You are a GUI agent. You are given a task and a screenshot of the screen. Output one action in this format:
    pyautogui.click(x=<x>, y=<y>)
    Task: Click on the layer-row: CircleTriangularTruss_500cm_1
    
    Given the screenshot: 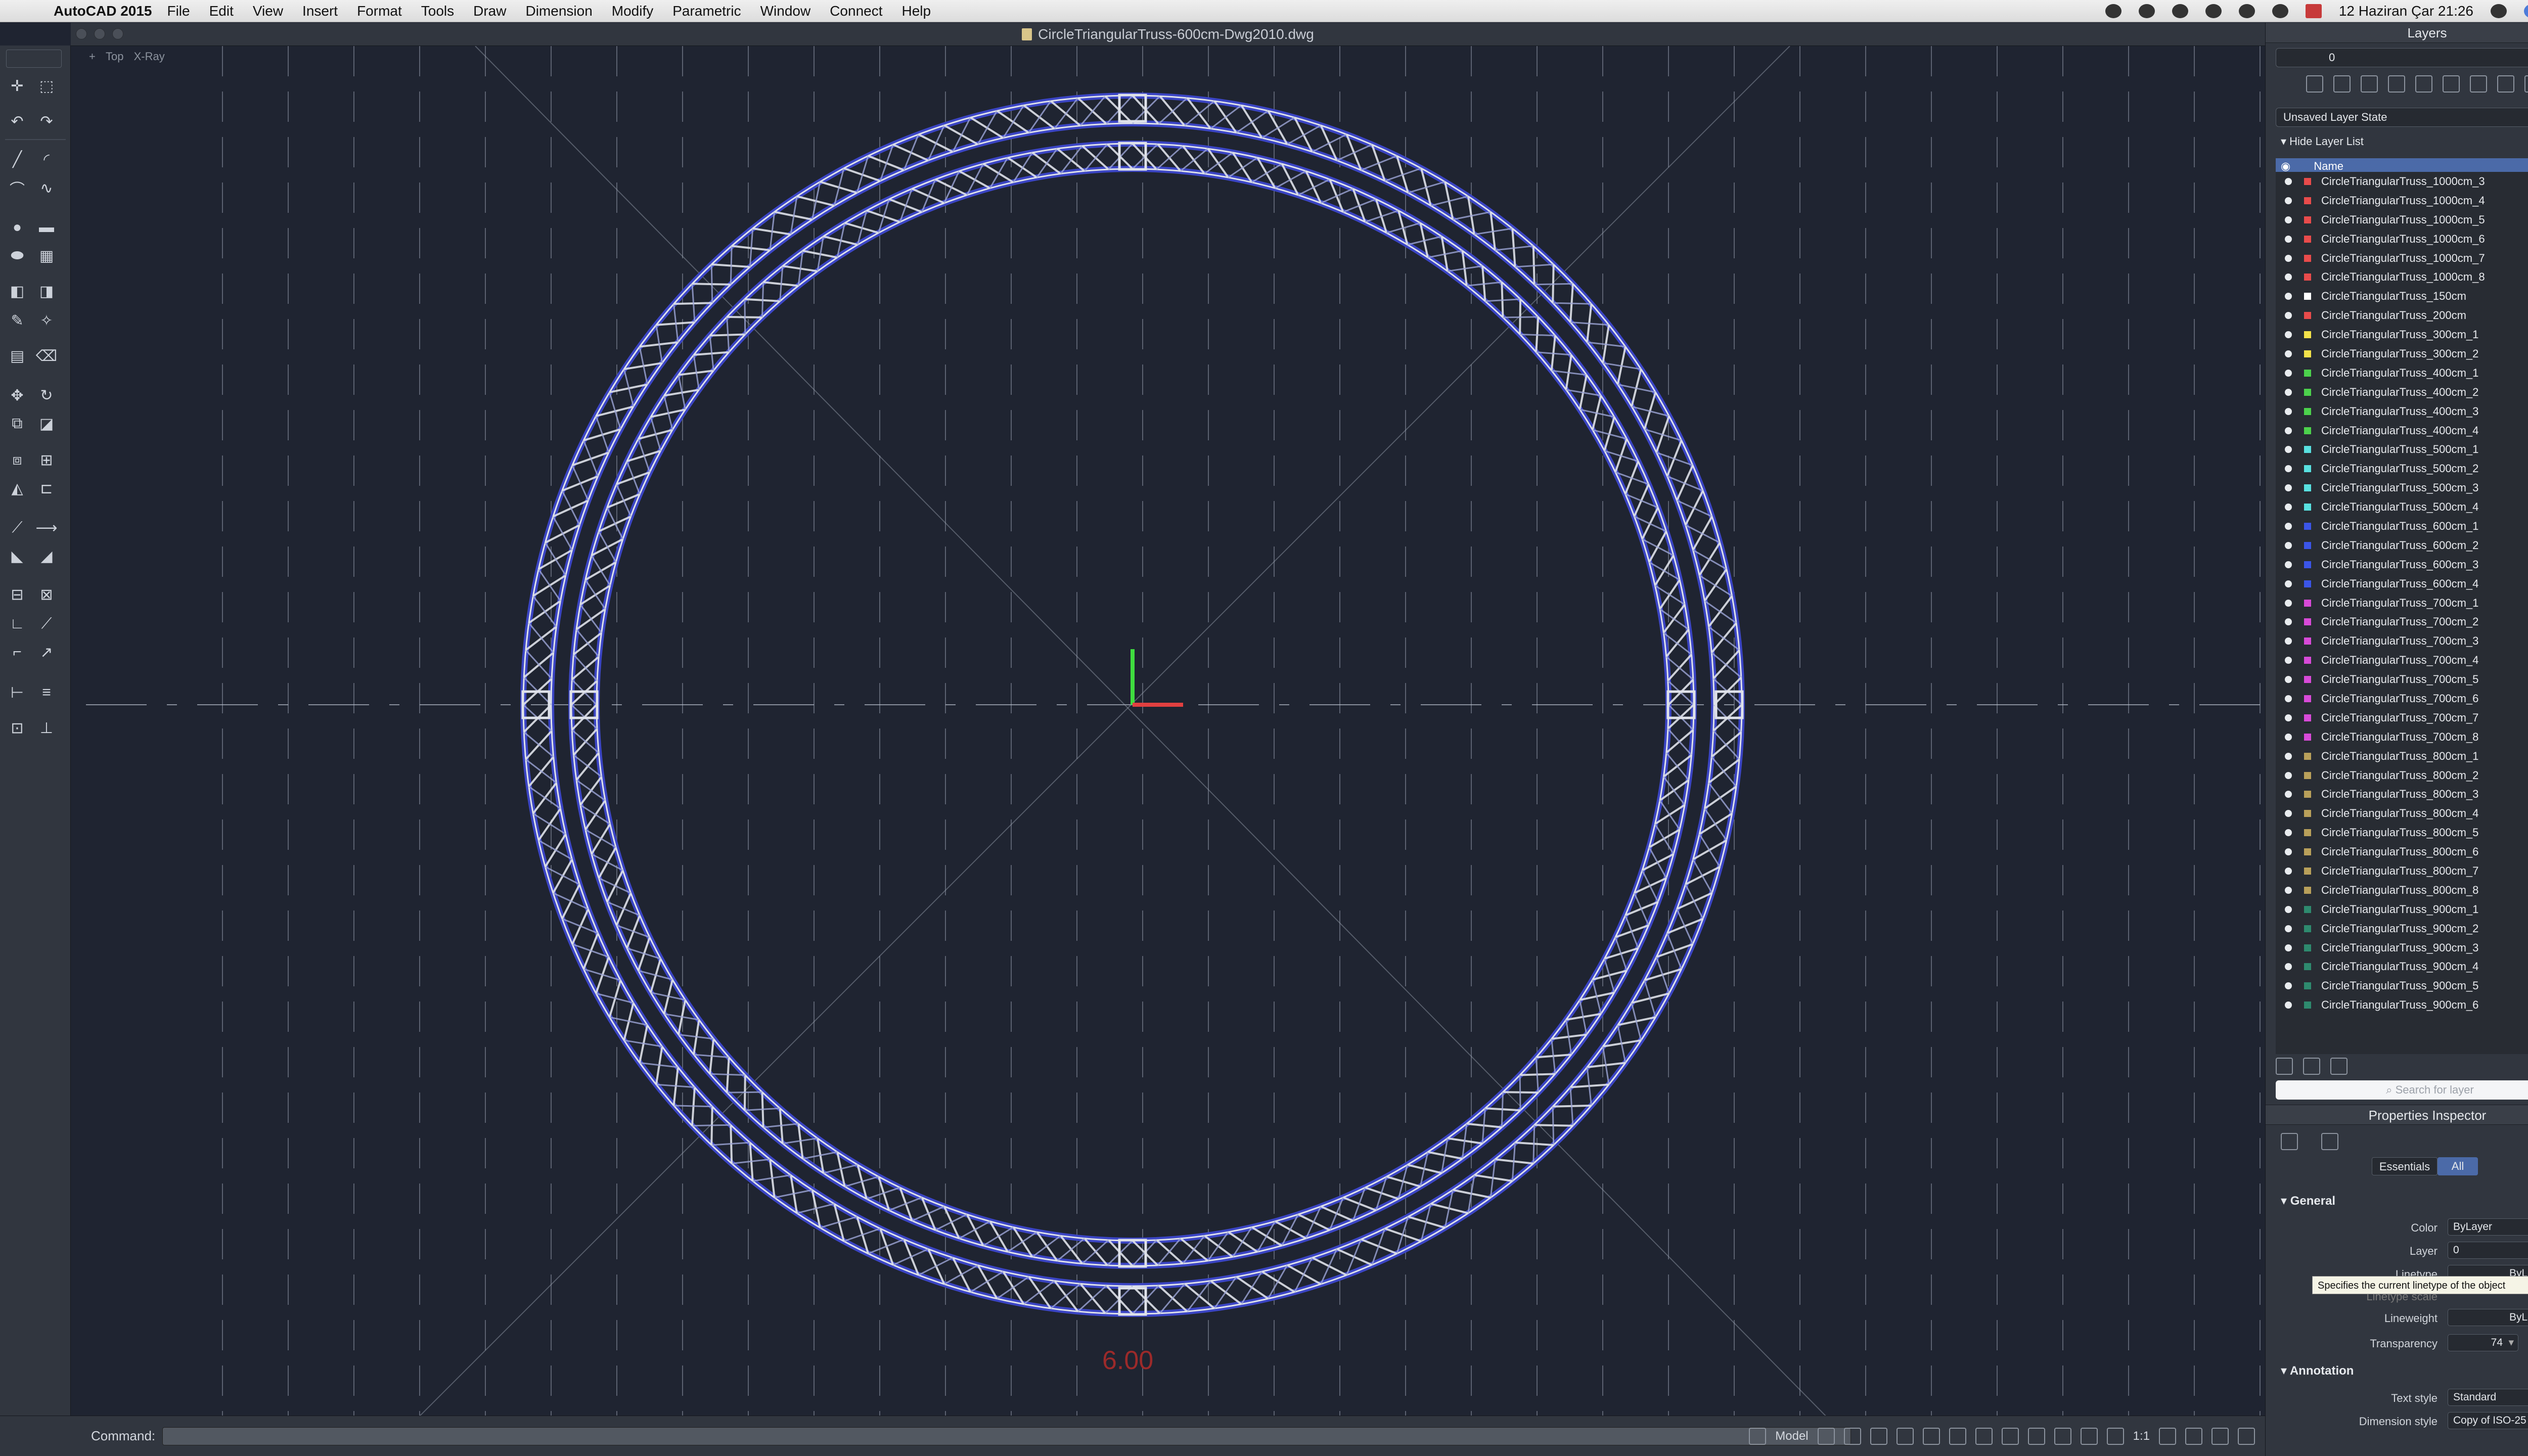 What is the action you would take?
    pyautogui.click(x=2402, y=449)
    